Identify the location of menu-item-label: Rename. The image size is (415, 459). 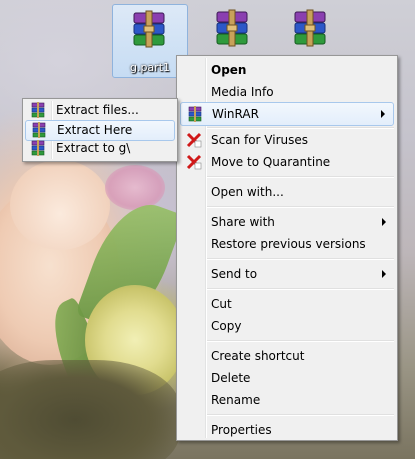
(236, 400).